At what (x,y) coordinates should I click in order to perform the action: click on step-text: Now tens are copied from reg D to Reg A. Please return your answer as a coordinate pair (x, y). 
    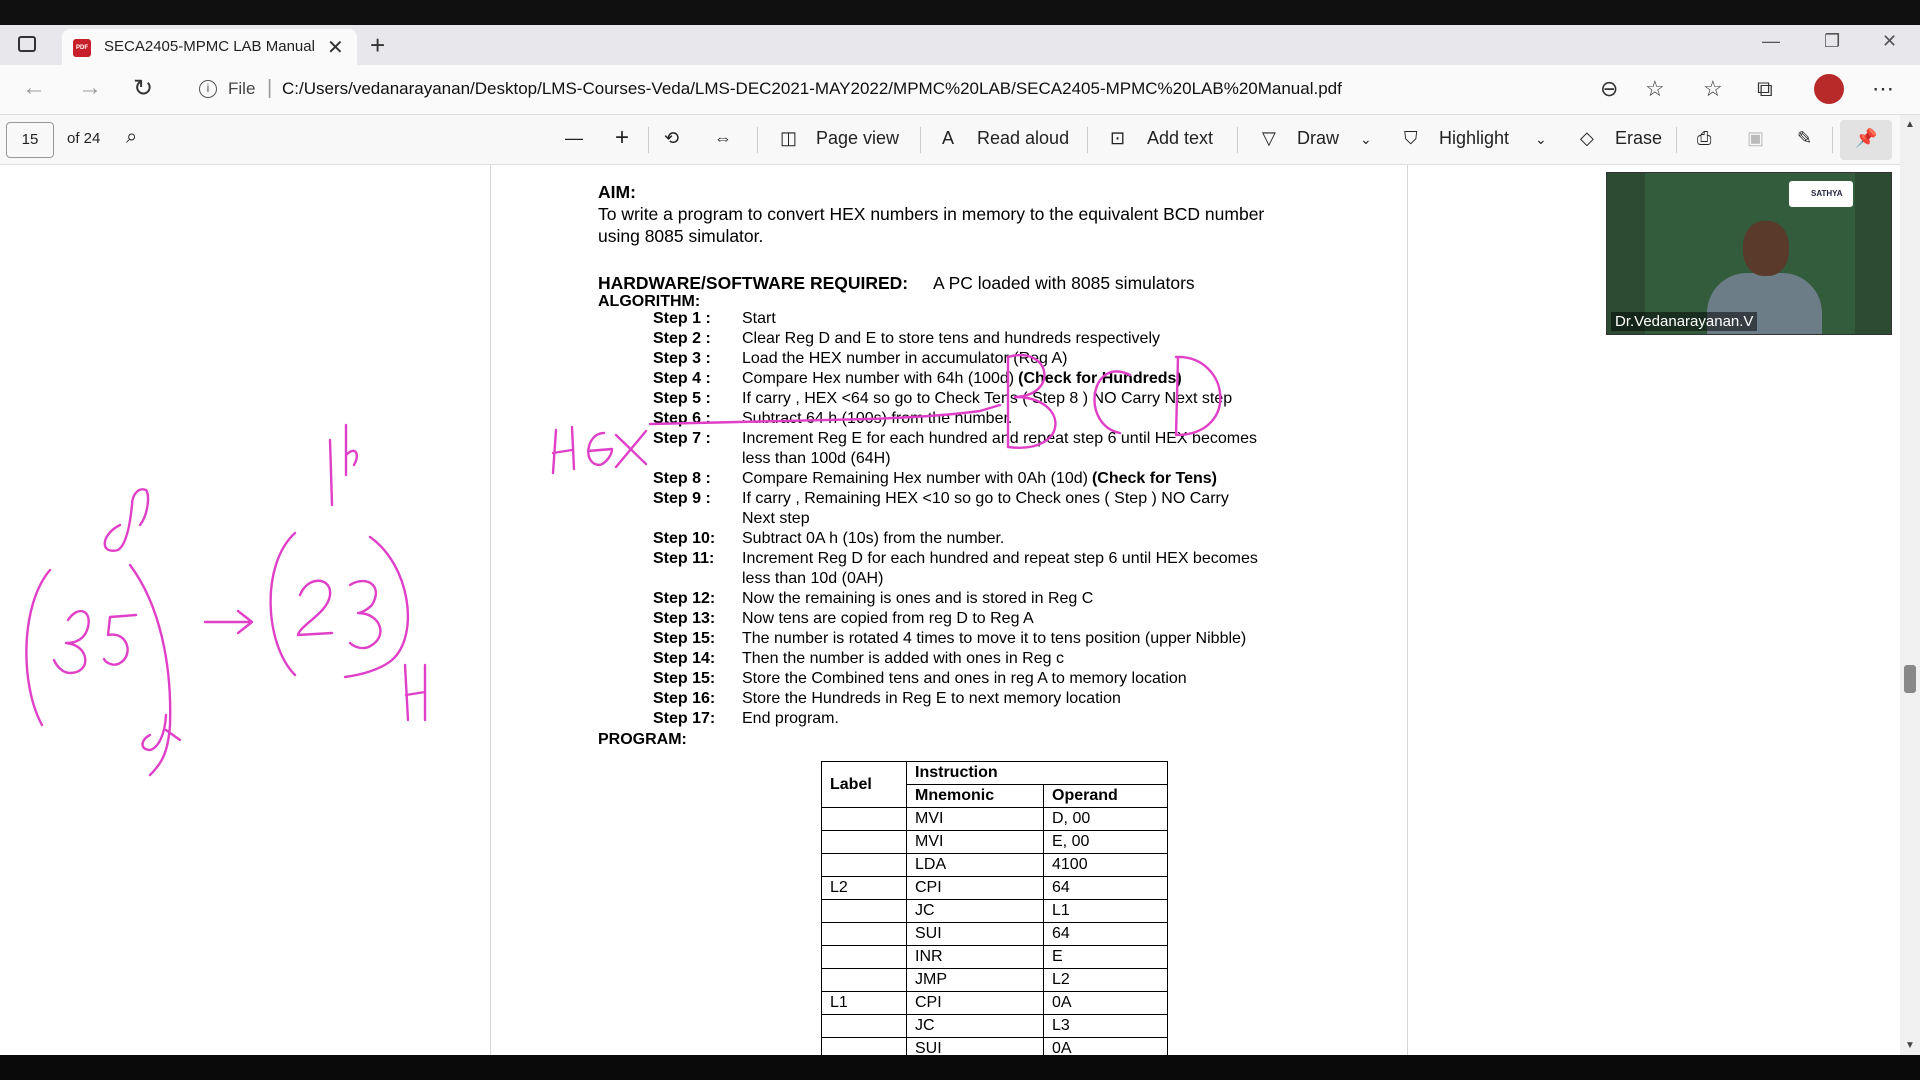
    Looking at the image, I should click on (888, 619).